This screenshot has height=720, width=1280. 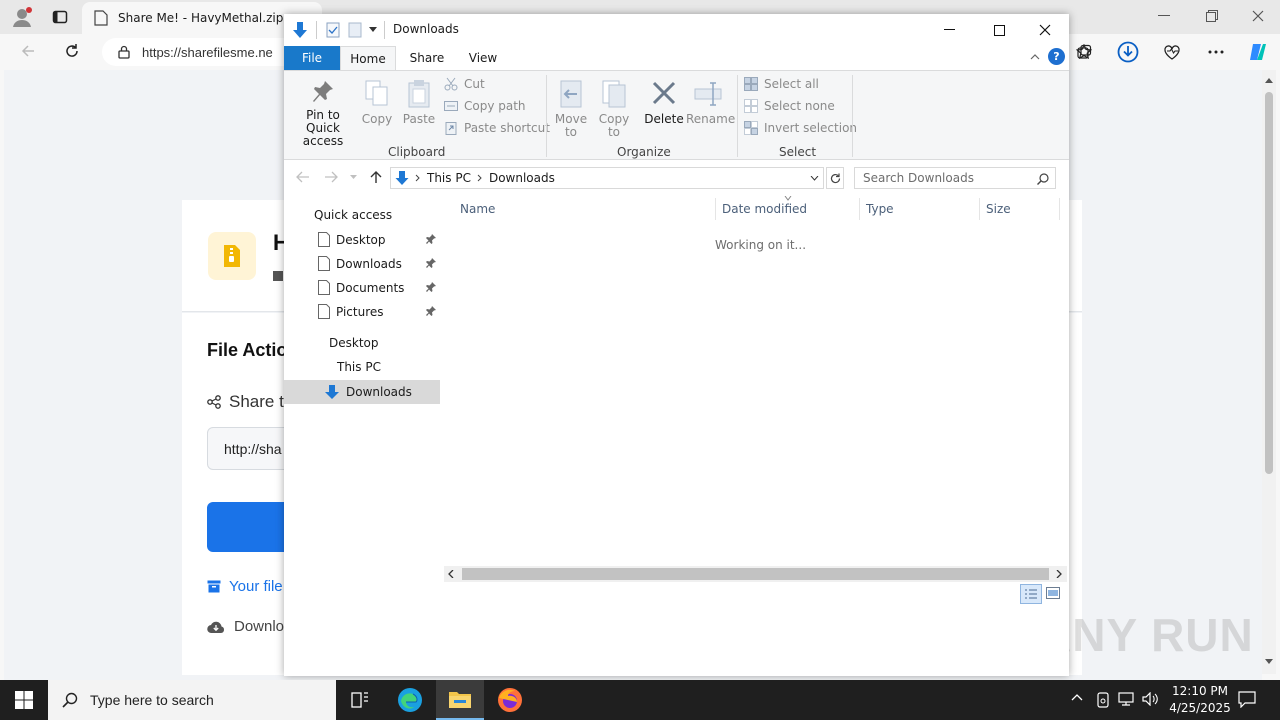 What do you see at coordinates (355, 30) in the screenshot?
I see `new-folder-qat-icon` at bounding box center [355, 30].